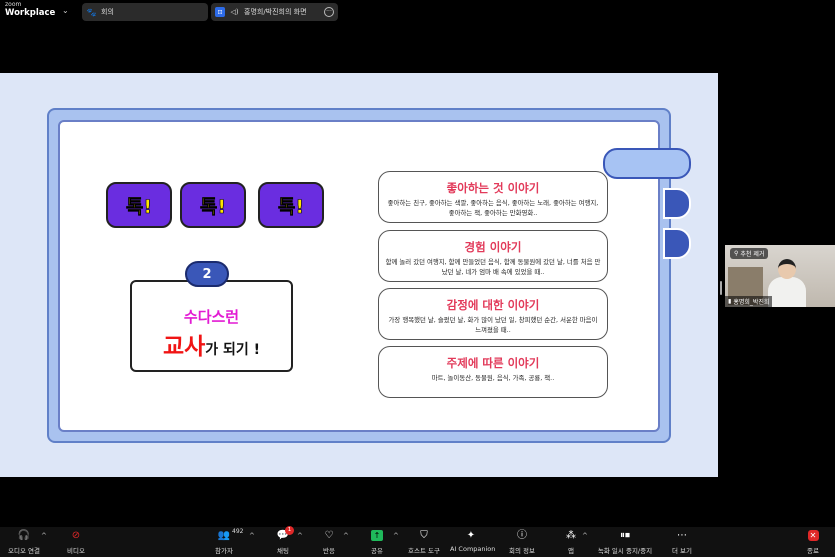 The width and height of the screenshot is (835, 557). I want to click on tab-screen-share: ⊡ ◁) 홍명희/박진희의 화면 ···, so click(274, 12).